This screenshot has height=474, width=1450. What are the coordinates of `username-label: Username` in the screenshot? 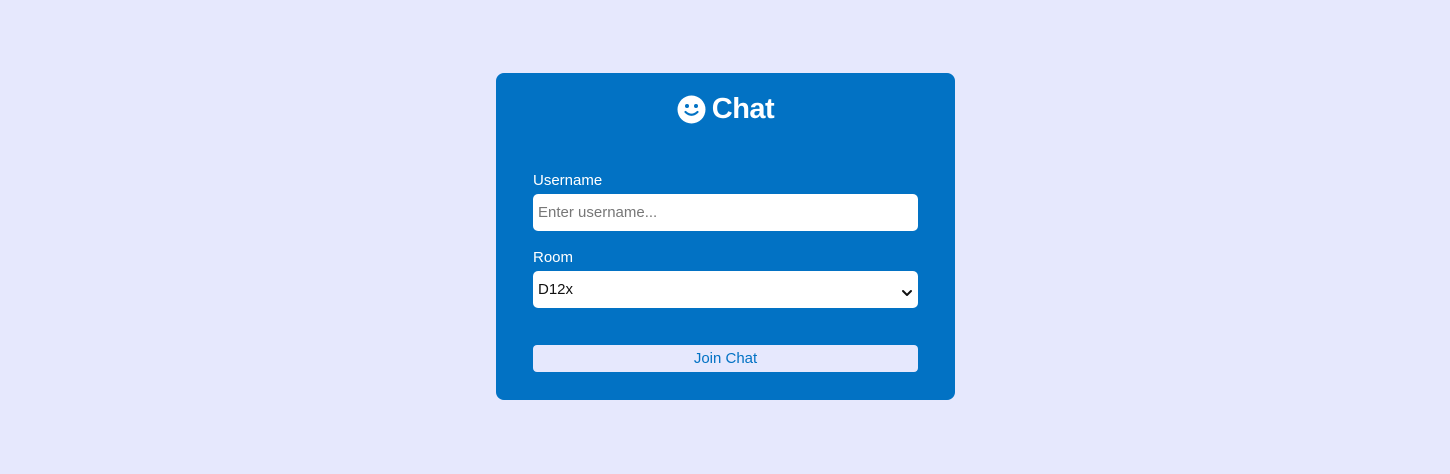 It's located at (568, 180).